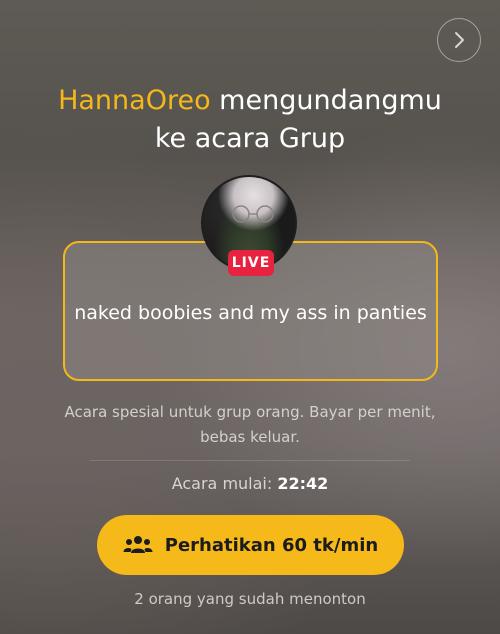 This screenshot has height=634, width=500. I want to click on headline-line2: ke acara Grup, so click(250, 138).